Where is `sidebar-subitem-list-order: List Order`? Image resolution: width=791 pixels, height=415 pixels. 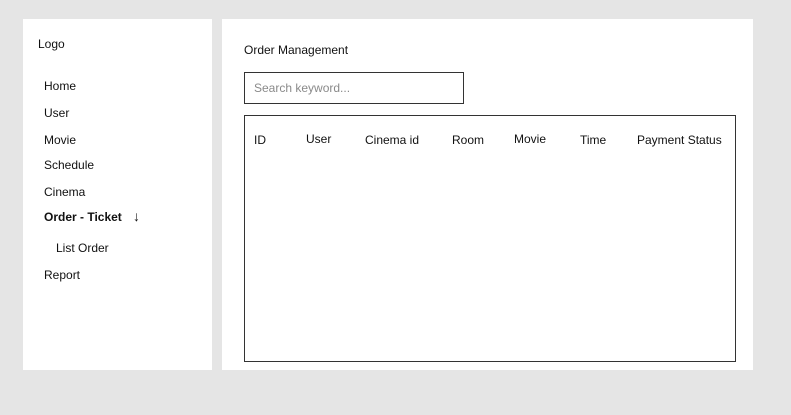 sidebar-subitem-list-order: List Order is located at coordinates (82, 248).